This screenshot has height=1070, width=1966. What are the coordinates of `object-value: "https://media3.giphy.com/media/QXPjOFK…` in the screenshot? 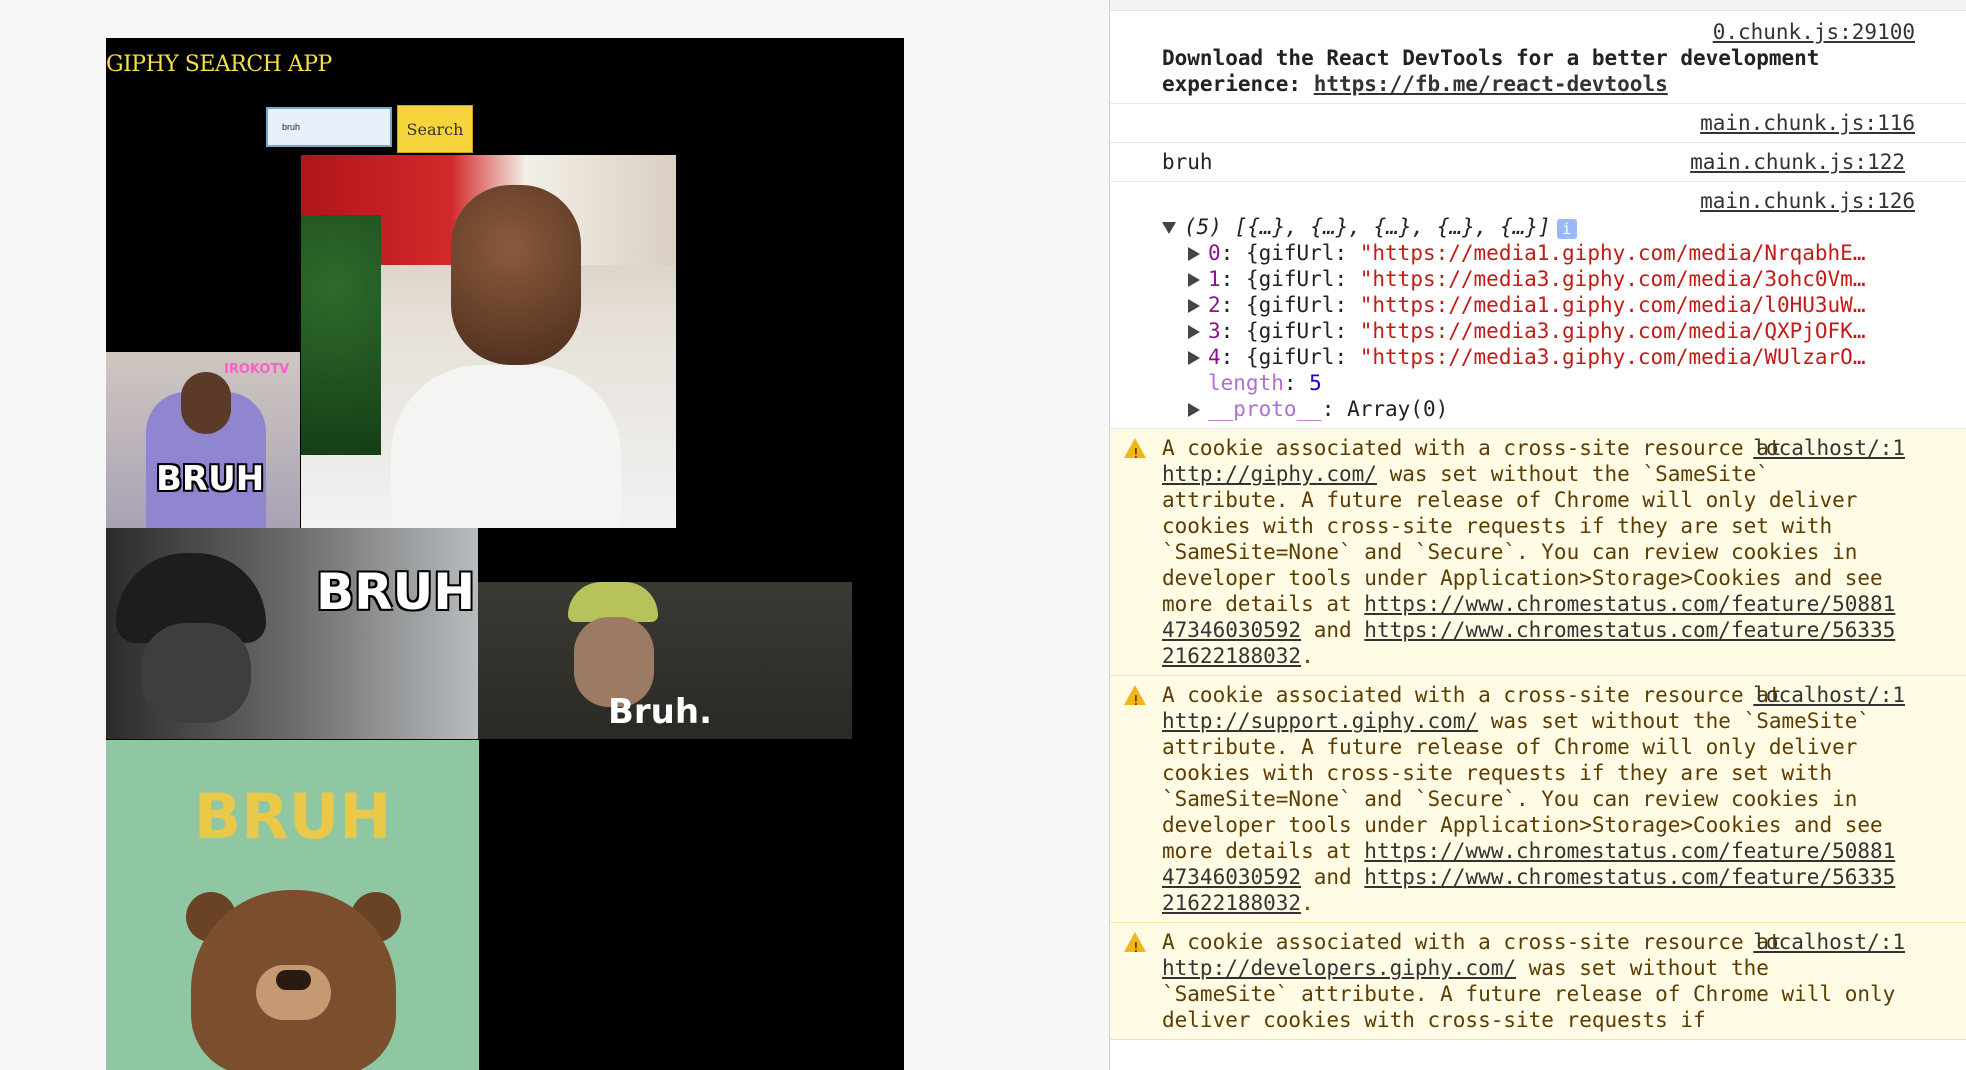 It's located at (1612, 331).